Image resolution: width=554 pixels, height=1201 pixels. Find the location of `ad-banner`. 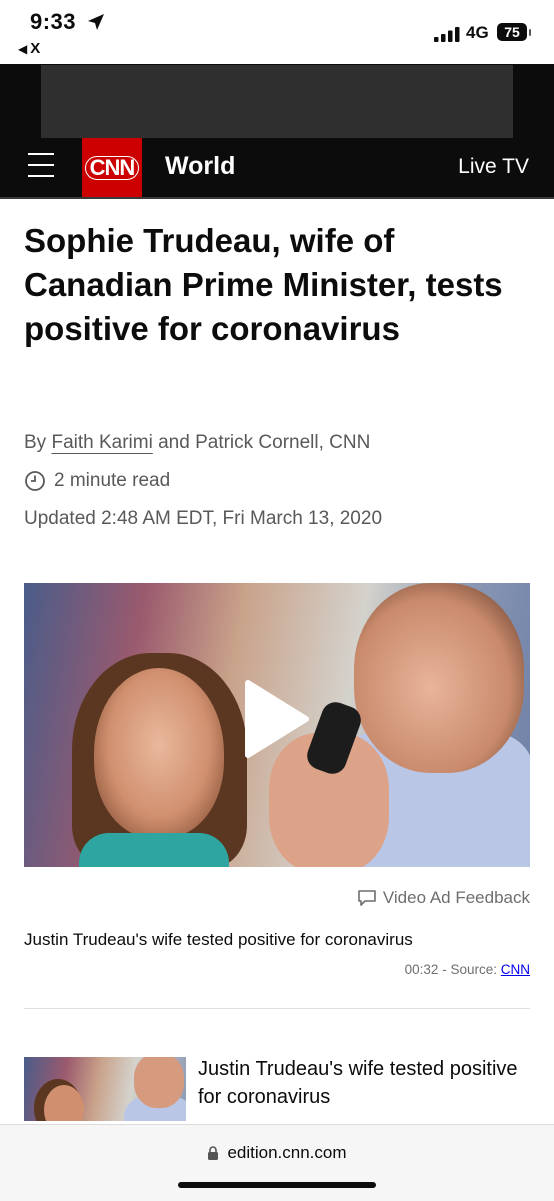

ad-banner is located at coordinates (277, 101).